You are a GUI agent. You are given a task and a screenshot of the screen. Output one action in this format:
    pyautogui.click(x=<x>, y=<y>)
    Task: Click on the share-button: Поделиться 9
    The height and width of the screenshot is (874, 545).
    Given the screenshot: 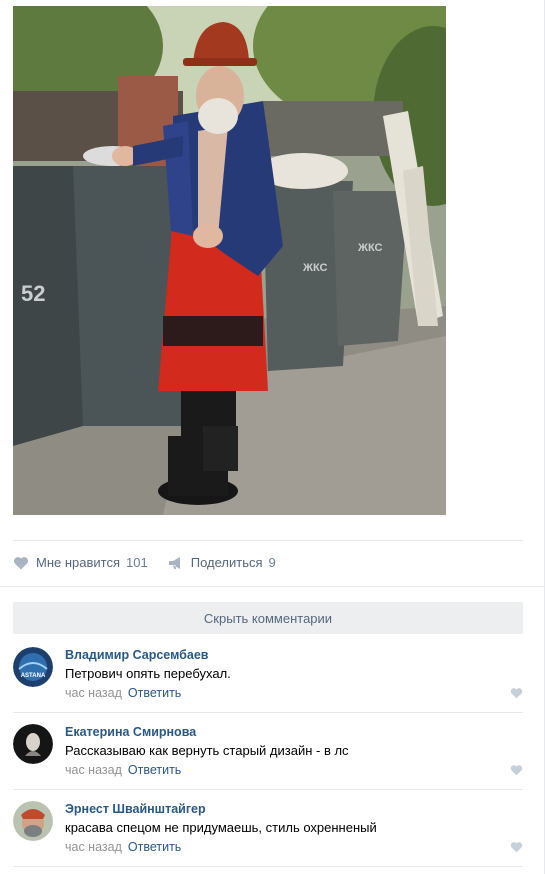 What is the action you would take?
    pyautogui.click(x=222, y=562)
    